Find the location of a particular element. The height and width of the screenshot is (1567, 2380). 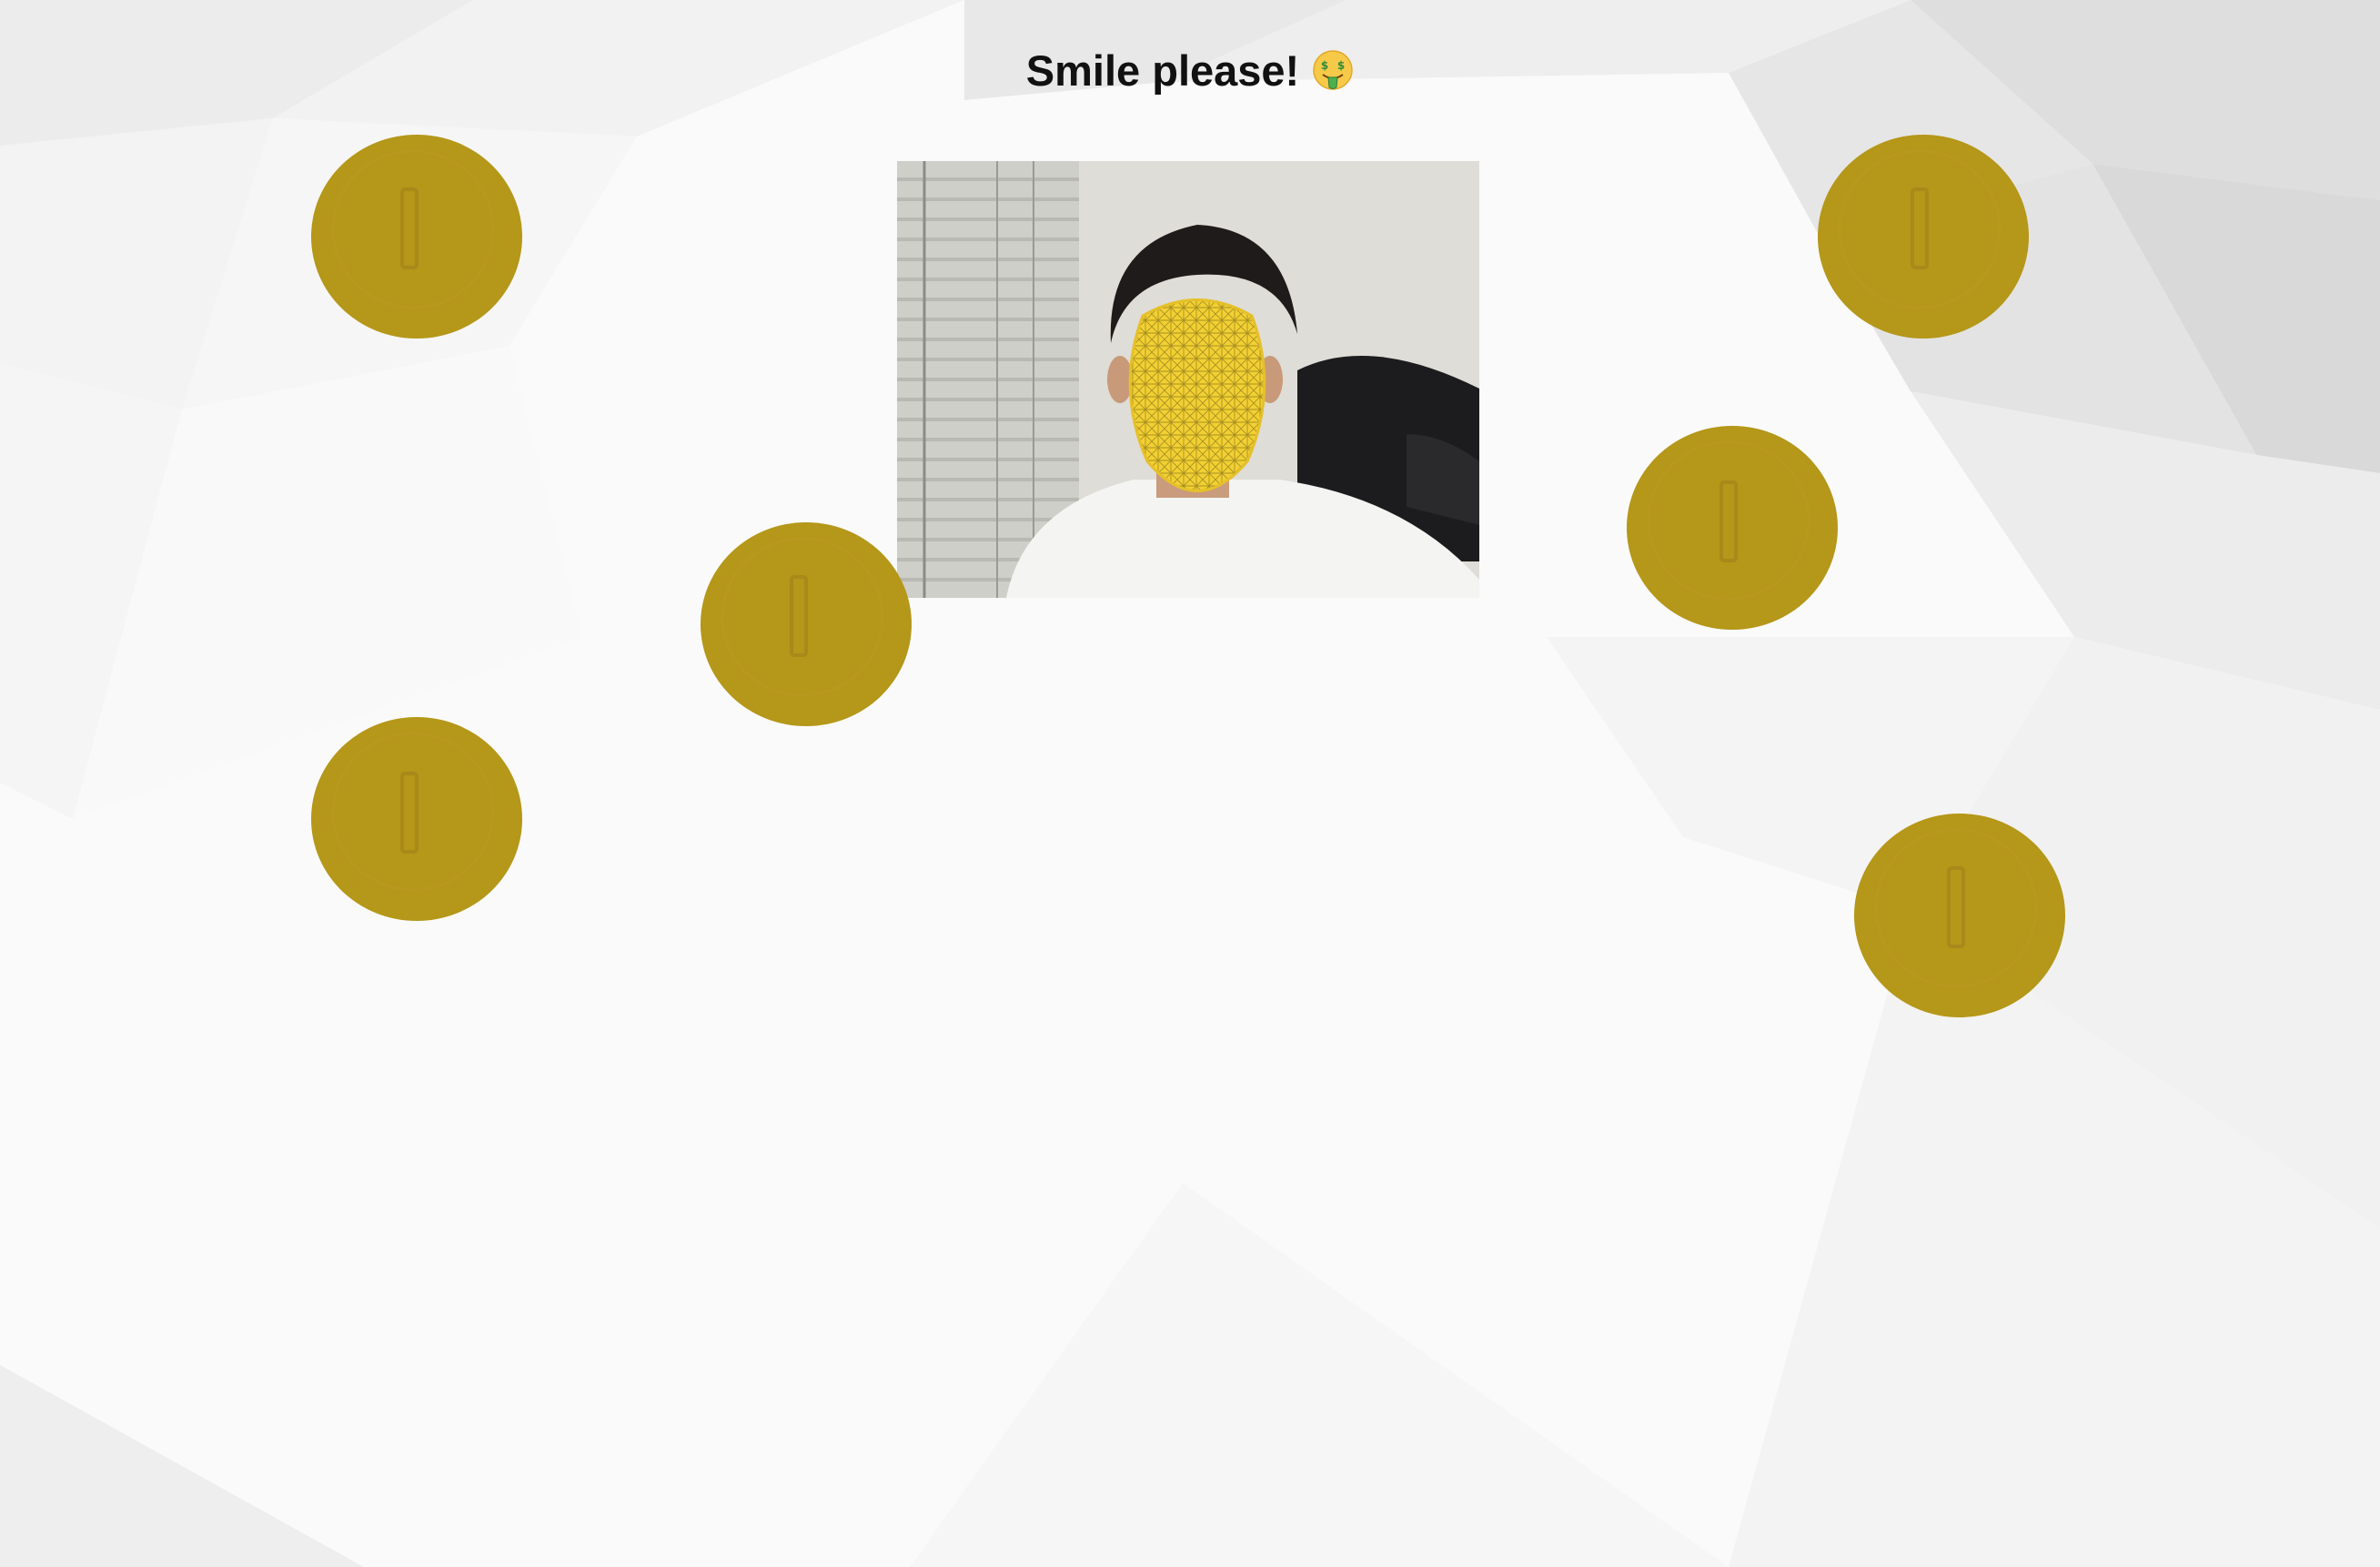

webcam-scene is located at coordinates (1188, 379).